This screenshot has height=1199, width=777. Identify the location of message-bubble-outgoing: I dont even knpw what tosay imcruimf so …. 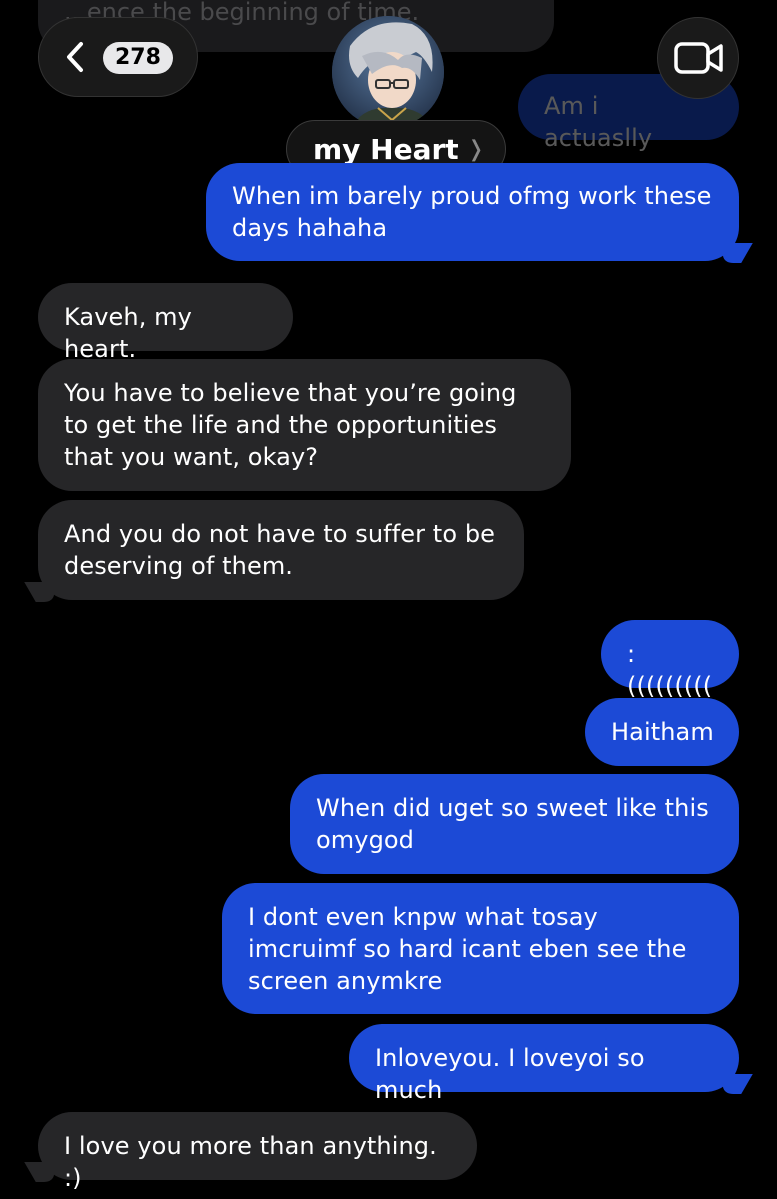
(480, 948).